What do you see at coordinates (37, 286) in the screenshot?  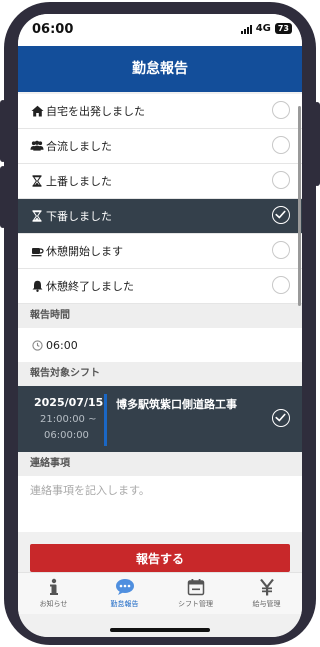 I see `bell-icon` at bounding box center [37, 286].